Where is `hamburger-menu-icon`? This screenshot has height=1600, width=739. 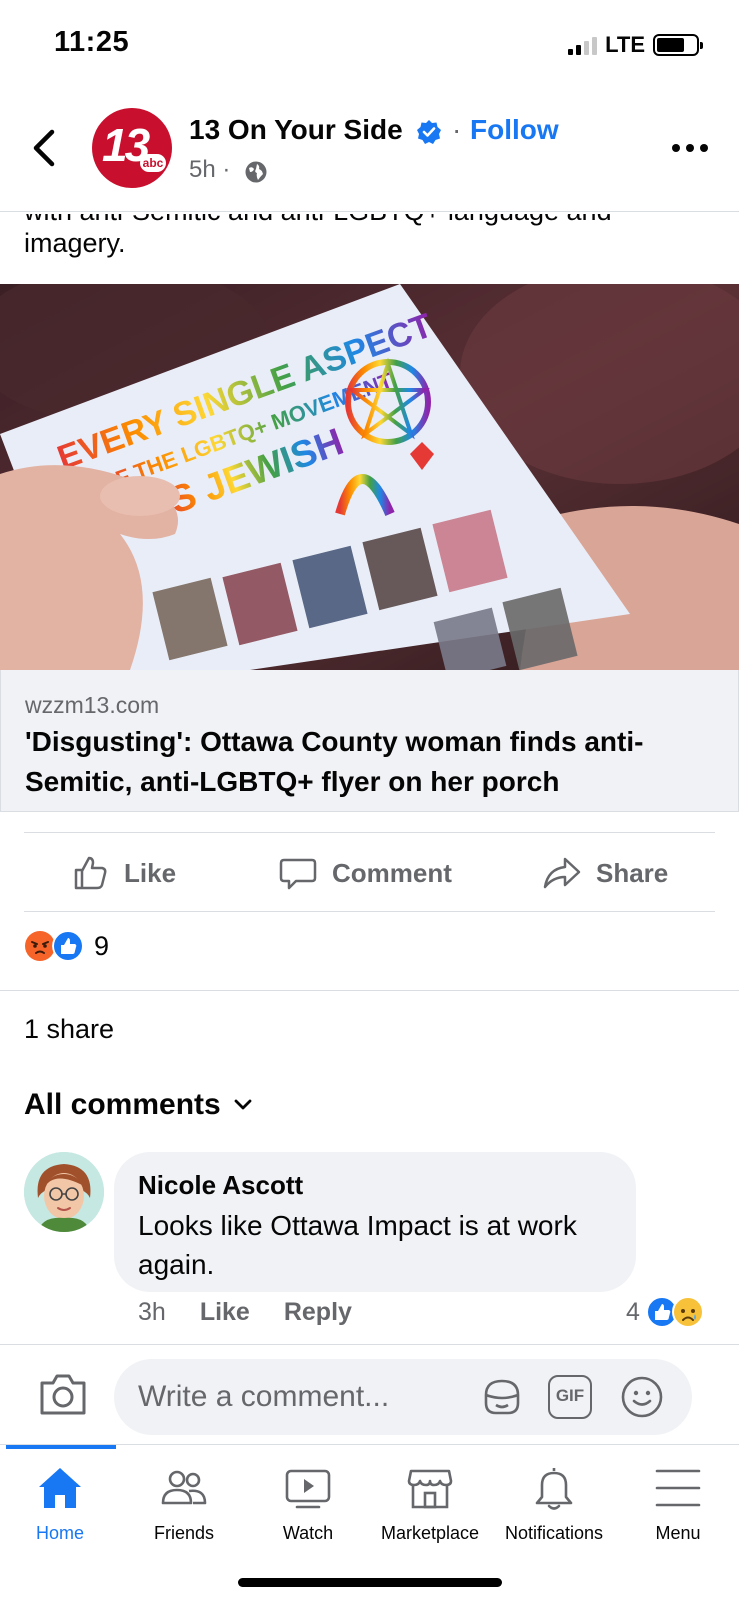 hamburger-menu-icon is located at coordinates (678, 1488).